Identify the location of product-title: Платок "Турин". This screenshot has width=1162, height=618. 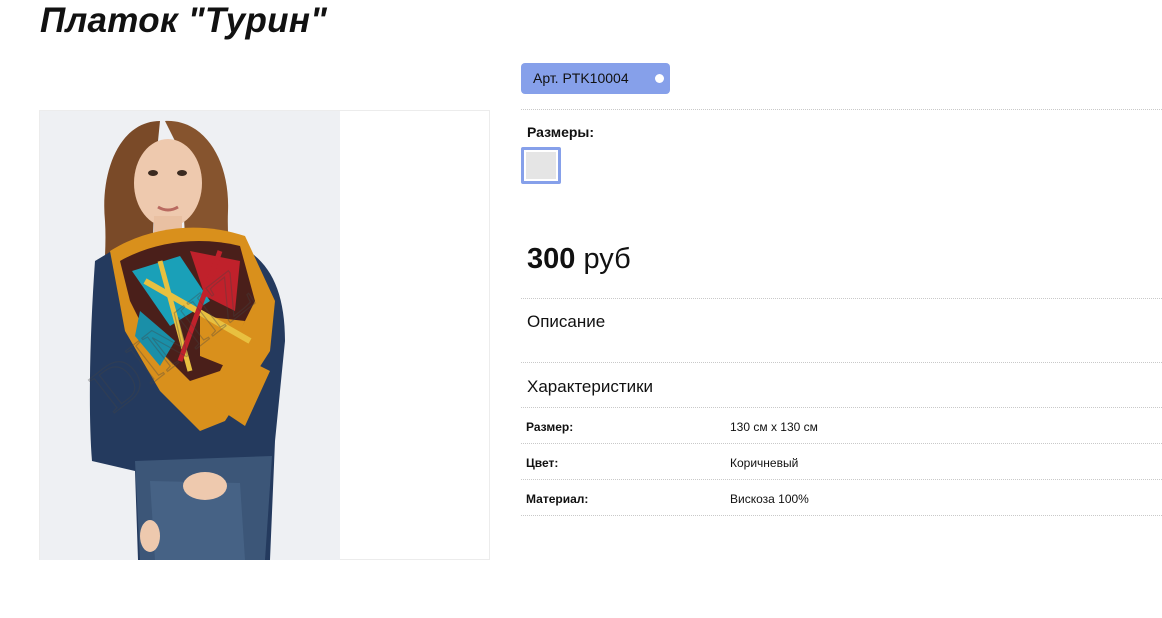
(184, 20).